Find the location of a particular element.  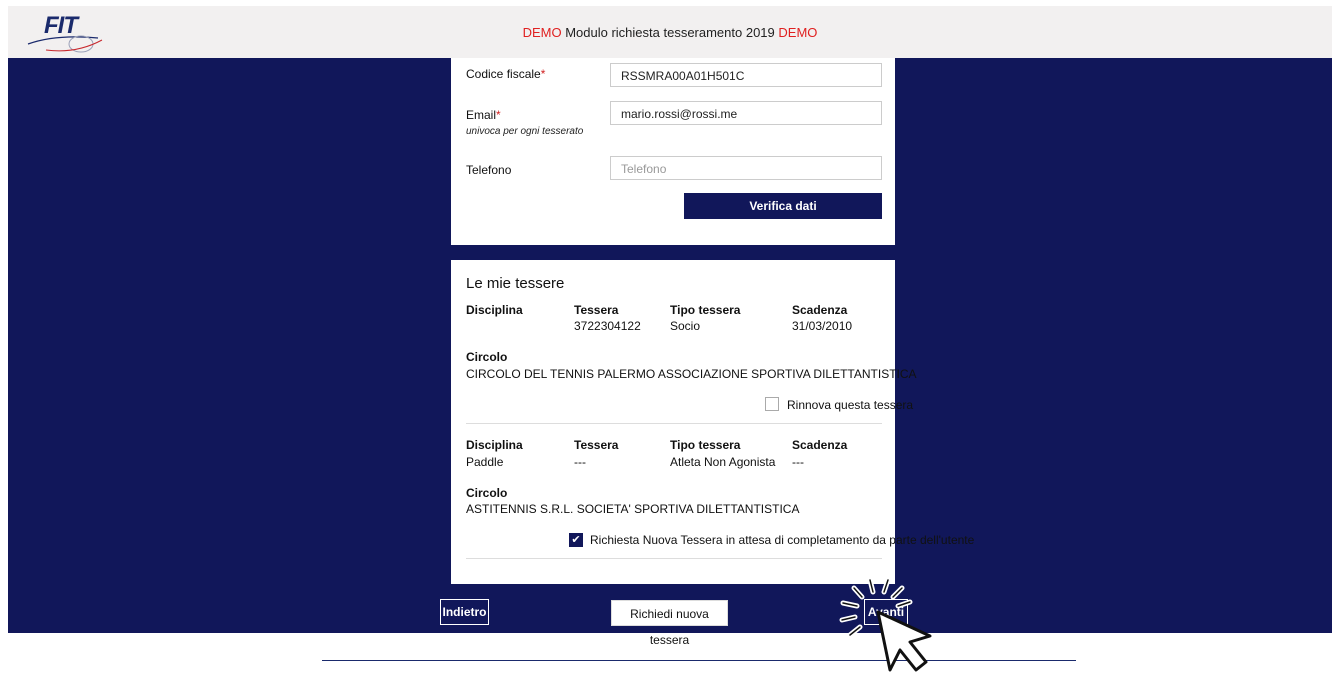

codice-fiscale-input: RSSMRA00A01H501C is located at coordinates (746, 75).